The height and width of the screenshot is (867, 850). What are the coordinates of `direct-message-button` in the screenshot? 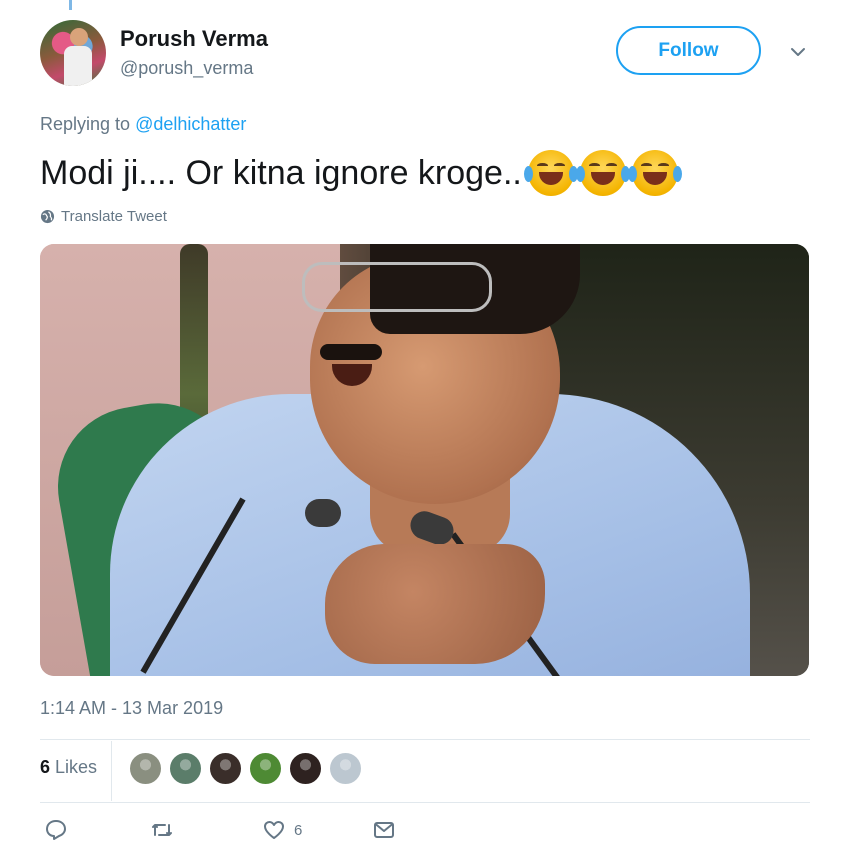 It's located at (384, 830).